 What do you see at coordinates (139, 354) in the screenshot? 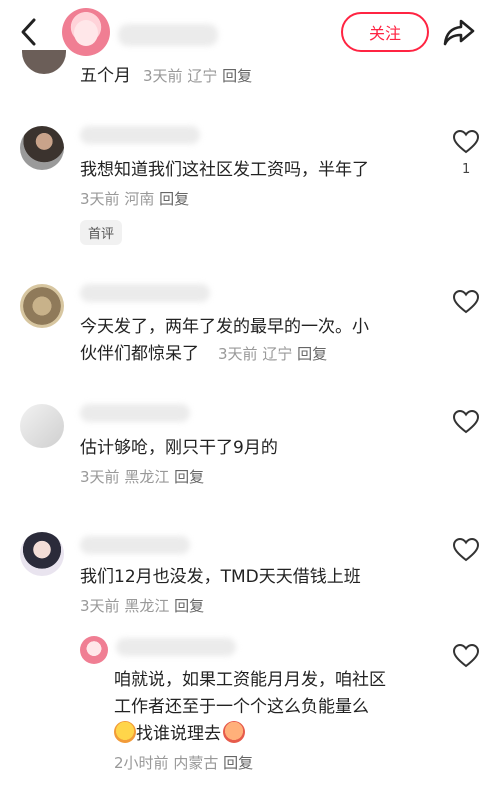
I see `comment-text-line2: 伙伴们都惊呆了` at bounding box center [139, 354].